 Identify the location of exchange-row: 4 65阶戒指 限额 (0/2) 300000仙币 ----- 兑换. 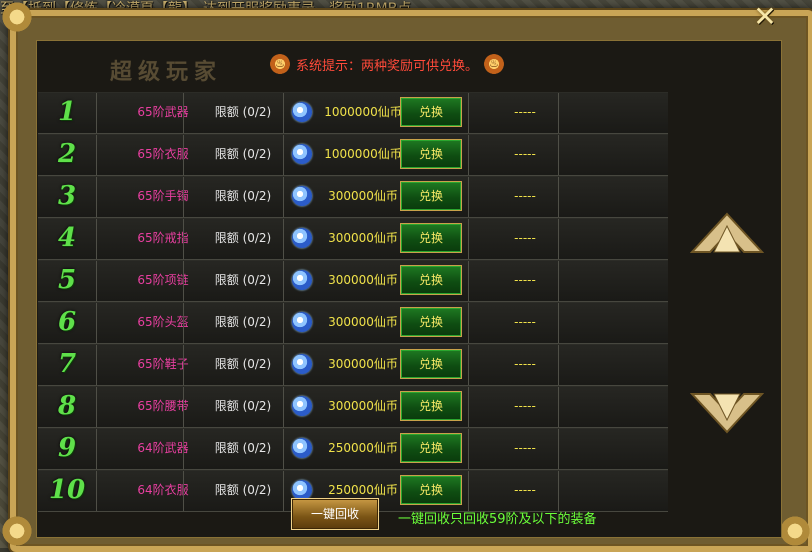
(353, 239).